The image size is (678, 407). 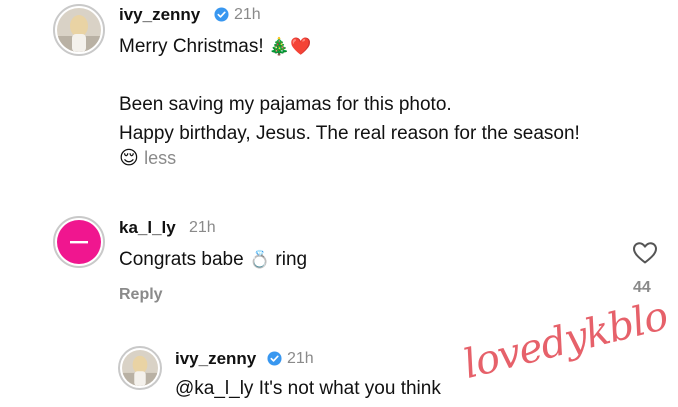 I want to click on ring-emoji-icon: 💍, so click(x=259, y=259).